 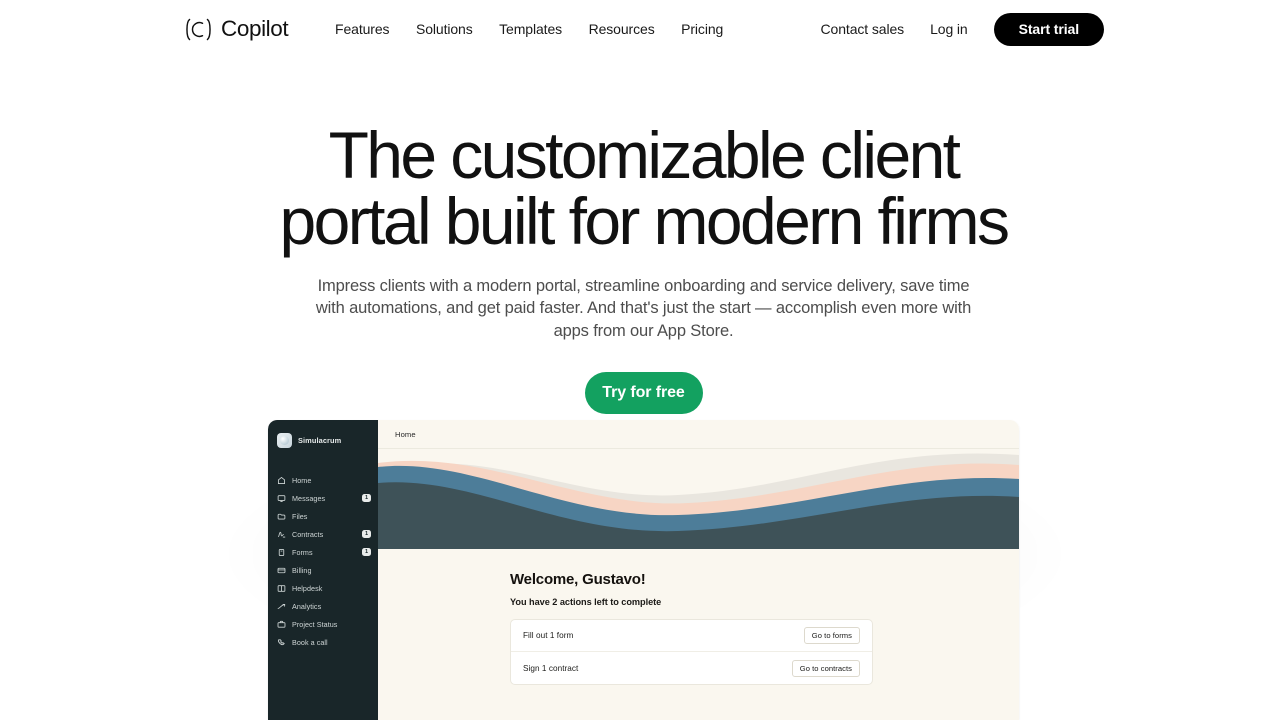 What do you see at coordinates (281, 516) in the screenshot?
I see `folder-icon` at bounding box center [281, 516].